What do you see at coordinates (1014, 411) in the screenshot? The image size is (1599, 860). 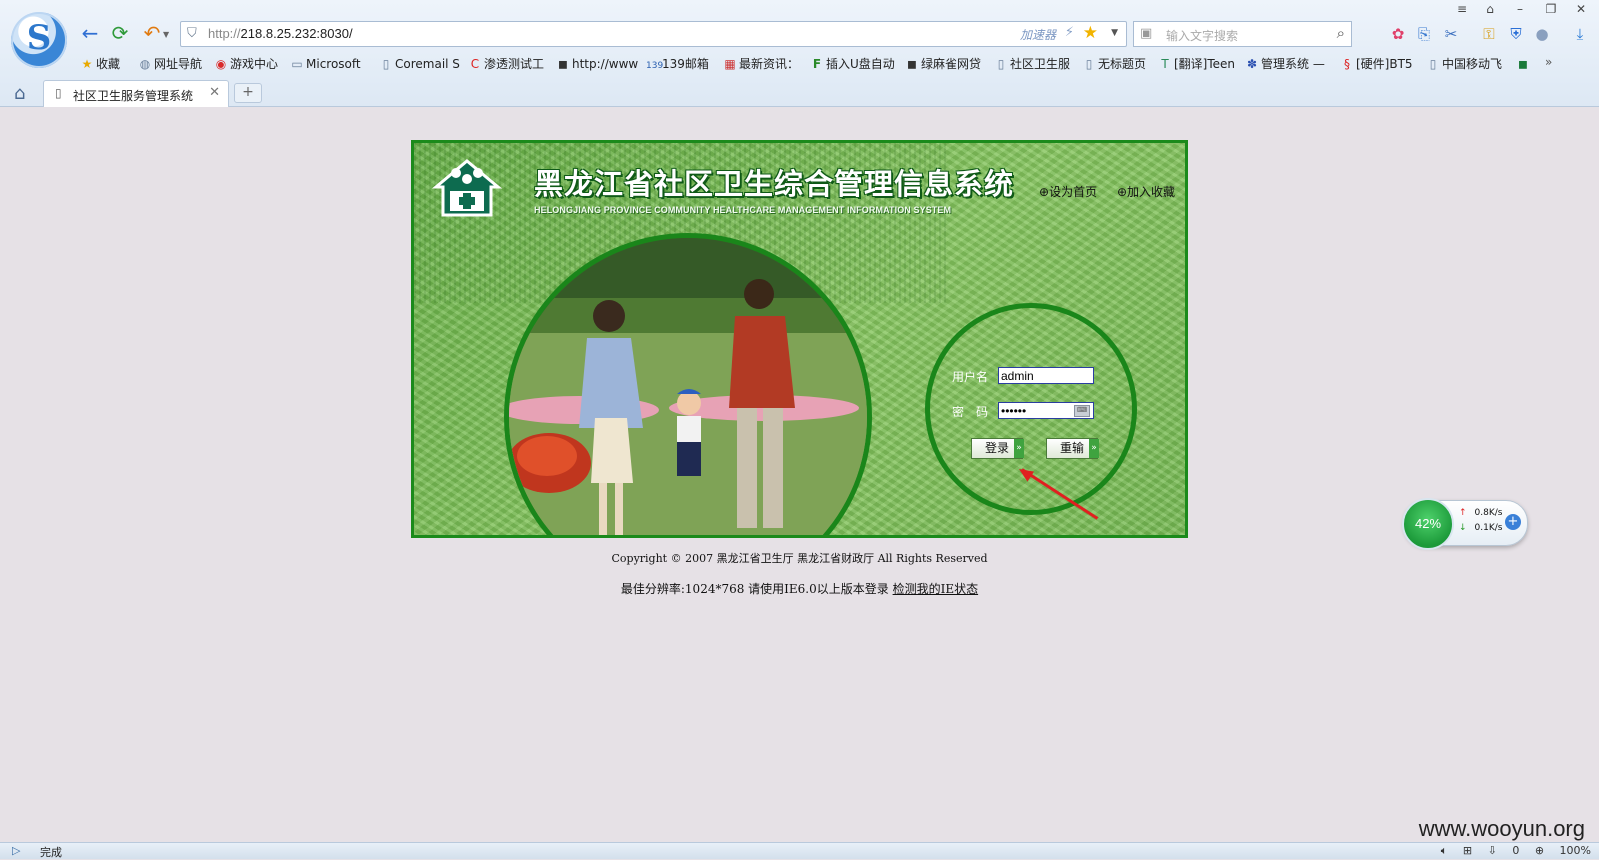 I see `password-mask: ••••••` at bounding box center [1014, 411].